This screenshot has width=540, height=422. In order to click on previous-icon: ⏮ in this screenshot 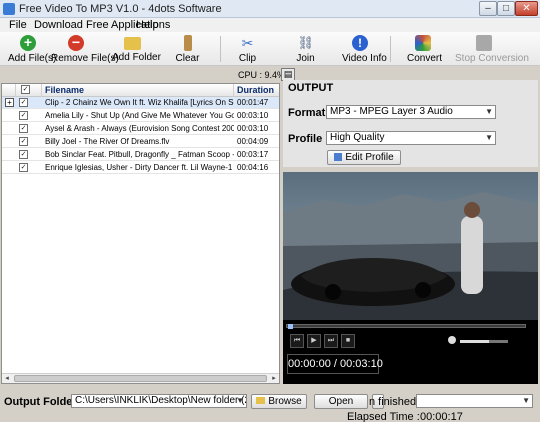, I will do `click(297, 341)`.